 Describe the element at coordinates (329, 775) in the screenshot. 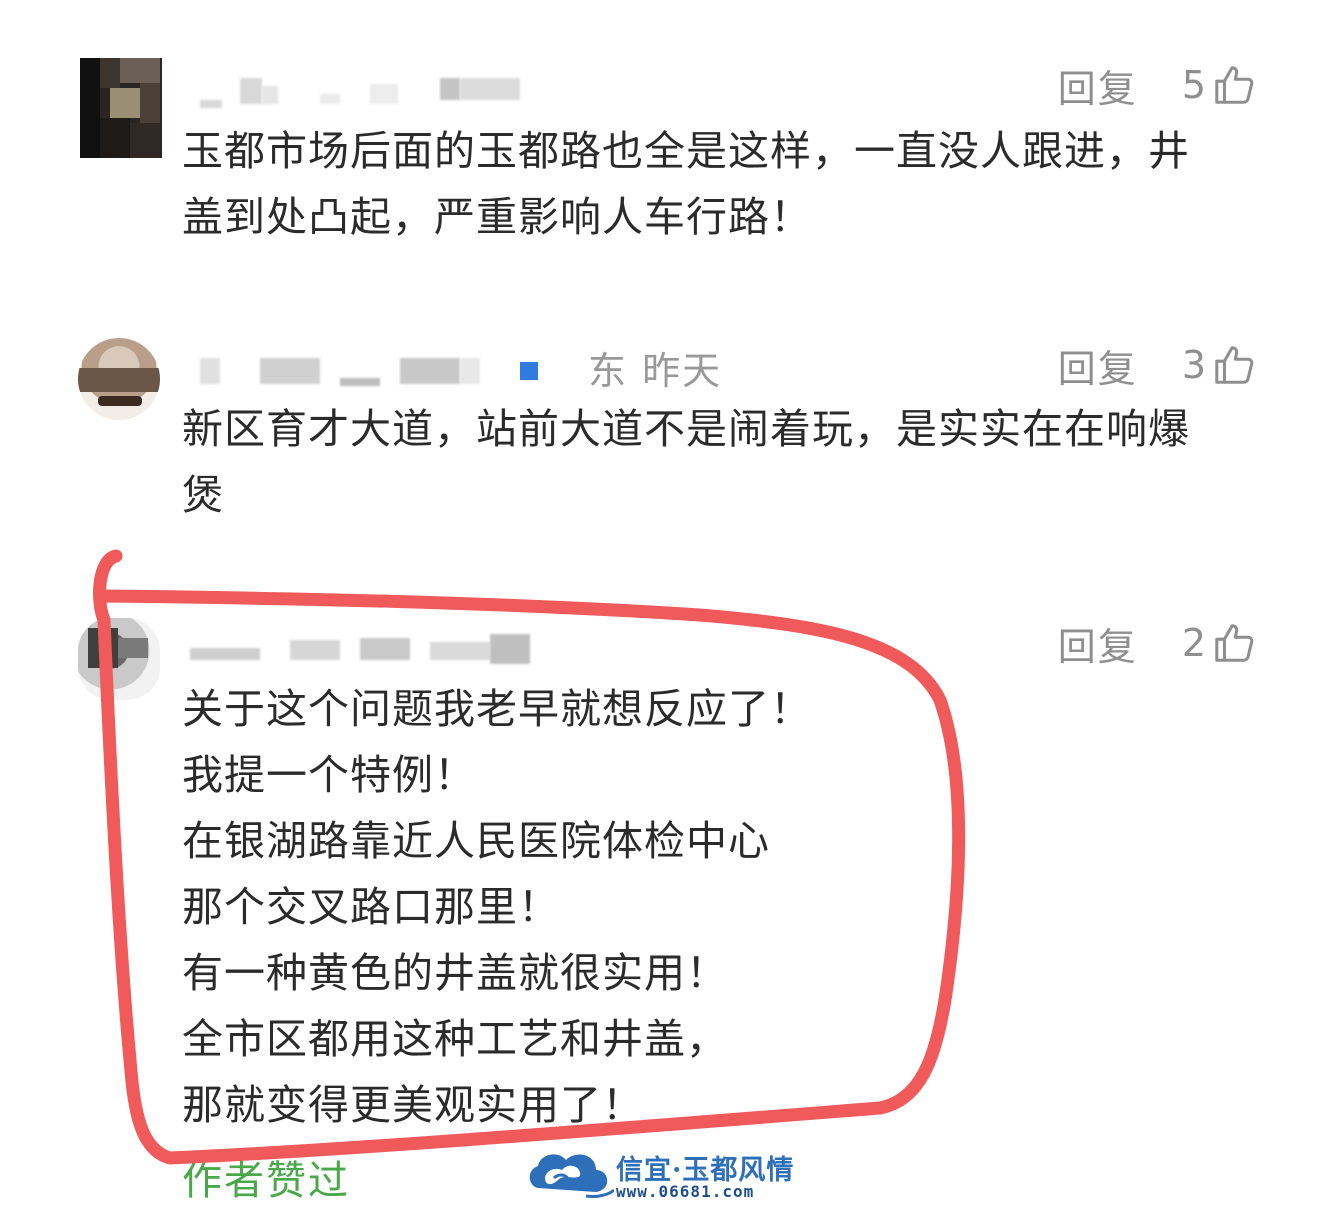

I see `comment-line: 我提一个特例！` at that location.